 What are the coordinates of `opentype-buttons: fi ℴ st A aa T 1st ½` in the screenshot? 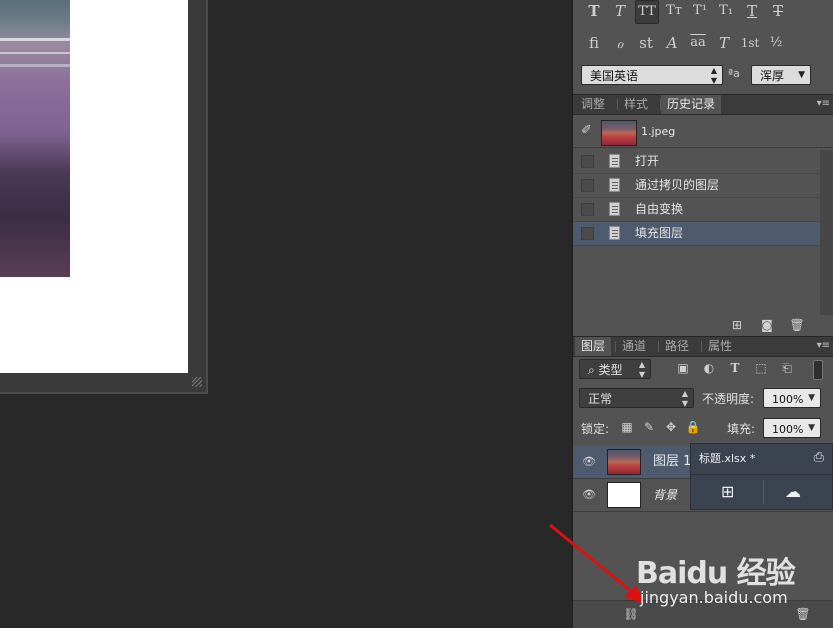 It's located at (703, 44).